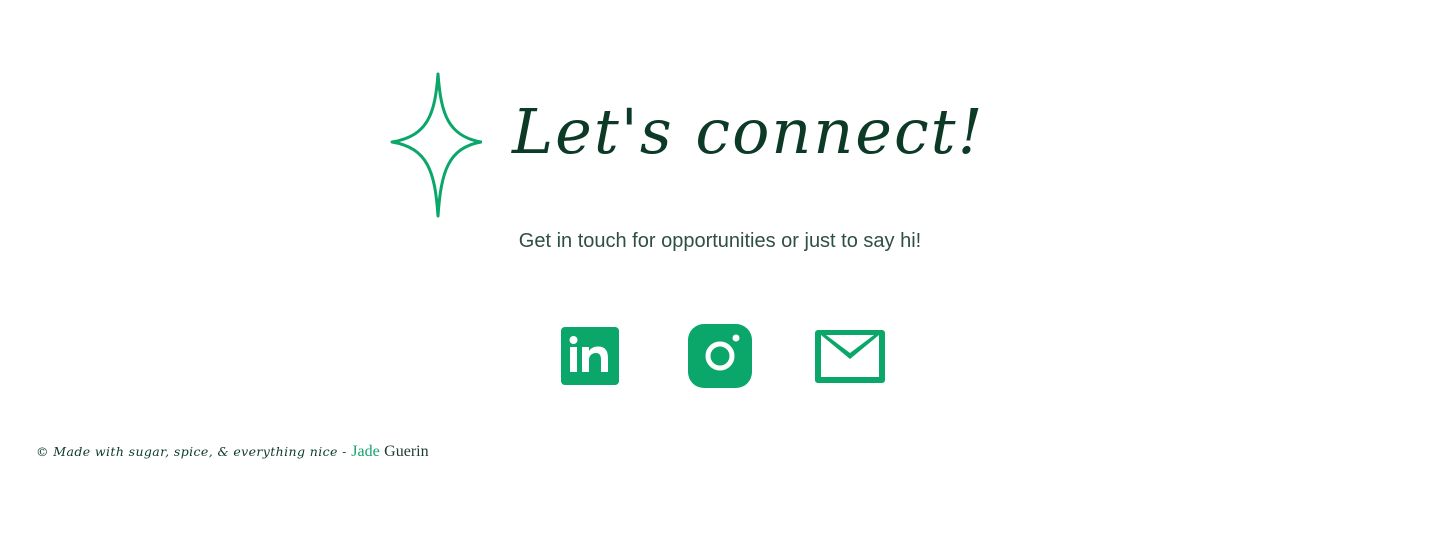 Image resolution: width=1440 pixels, height=533 pixels. I want to click on instagram-icon, so click(720, 356).